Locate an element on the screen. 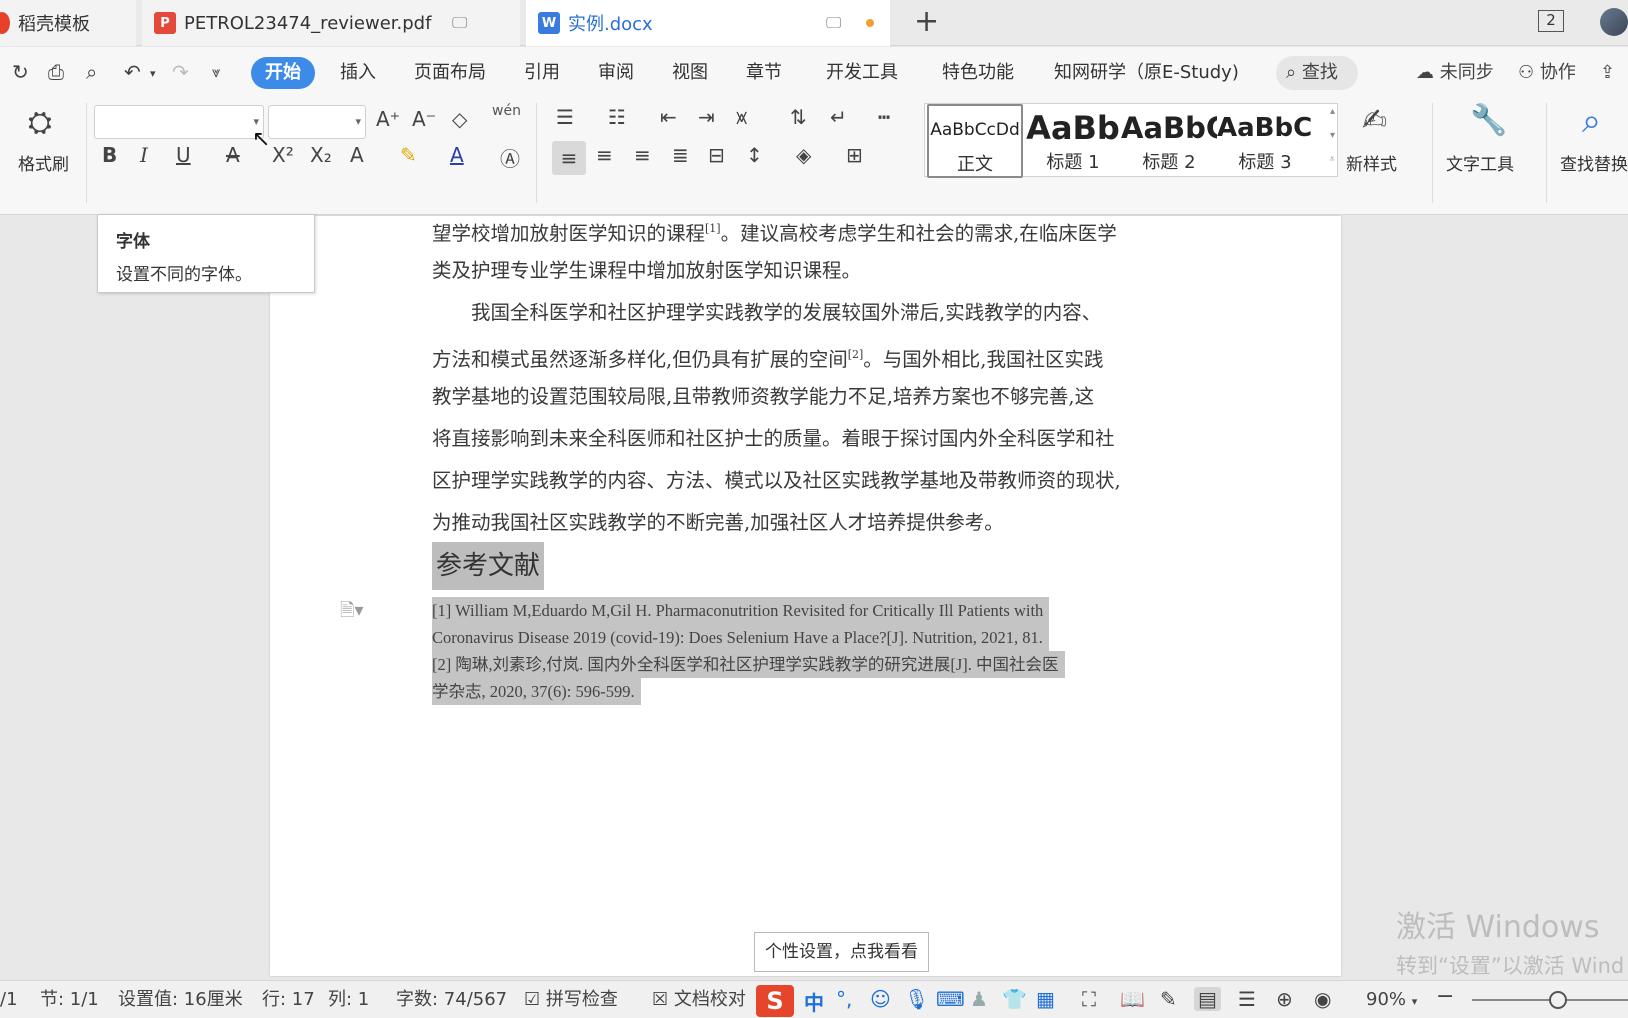 The image size is (1628, 1018). emoji-icon: ☺ is located at coordinates (880, 999).